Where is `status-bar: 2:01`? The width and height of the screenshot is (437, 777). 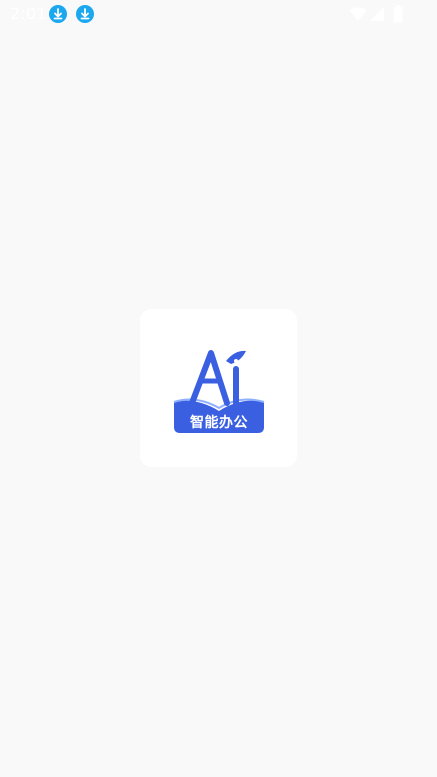 status-bar: 2:01 is located at coordinates (218, 15).